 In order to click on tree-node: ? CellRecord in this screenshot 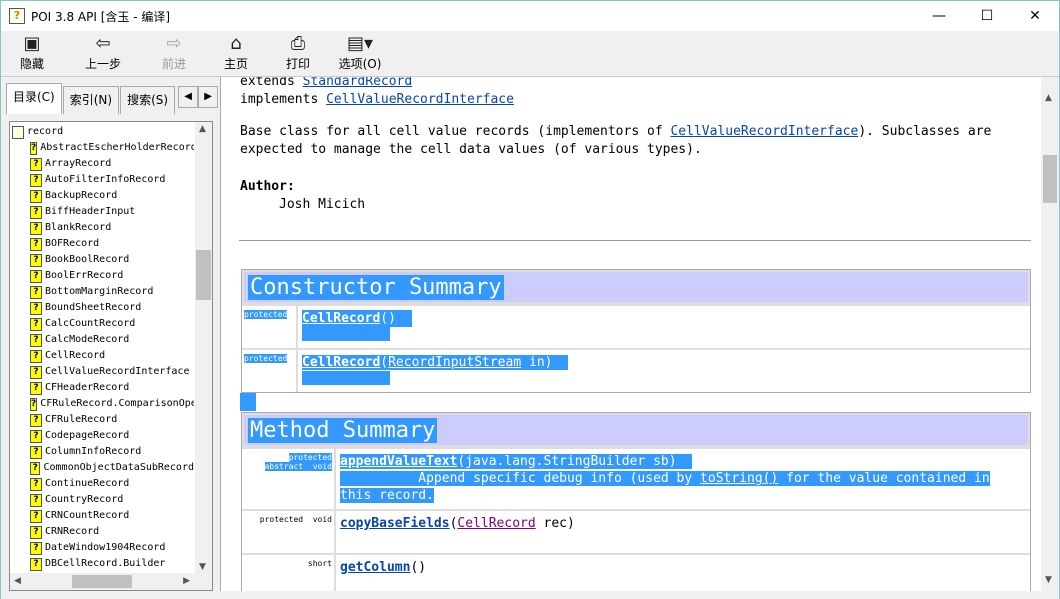, I will do `click(102, 356)`.